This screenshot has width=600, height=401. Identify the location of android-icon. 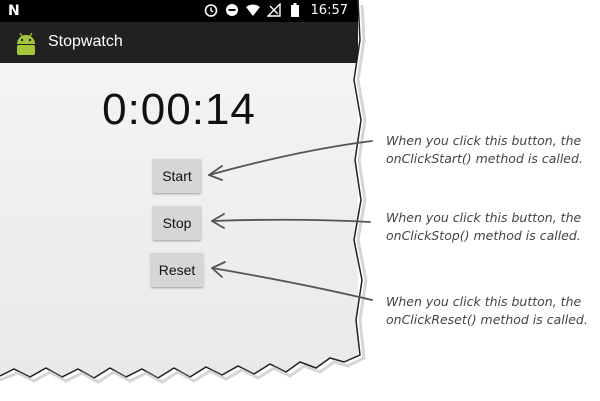
(26, 43).